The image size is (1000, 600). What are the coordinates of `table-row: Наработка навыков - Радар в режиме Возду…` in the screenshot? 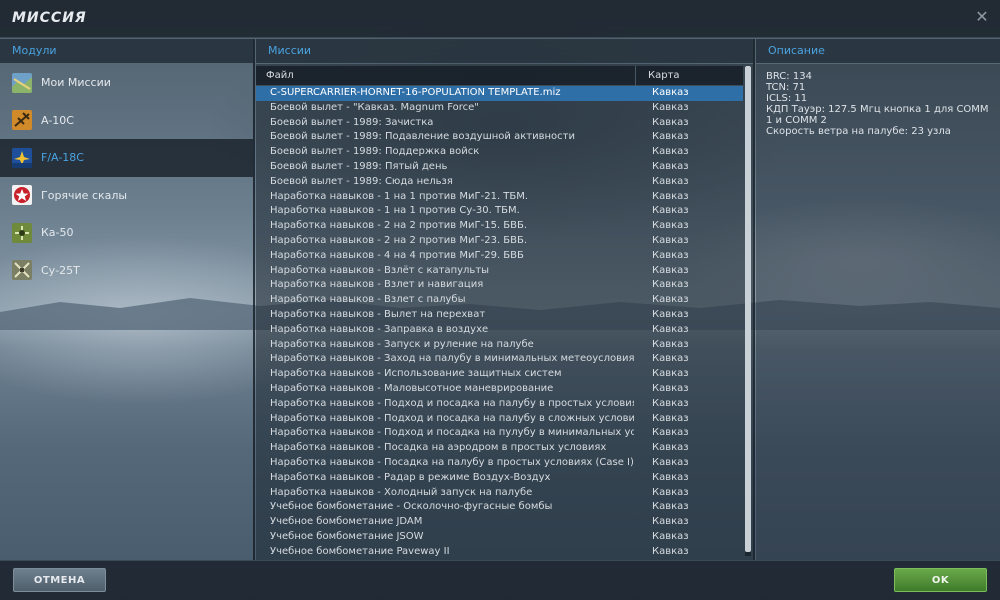 It's located at (499, 478).